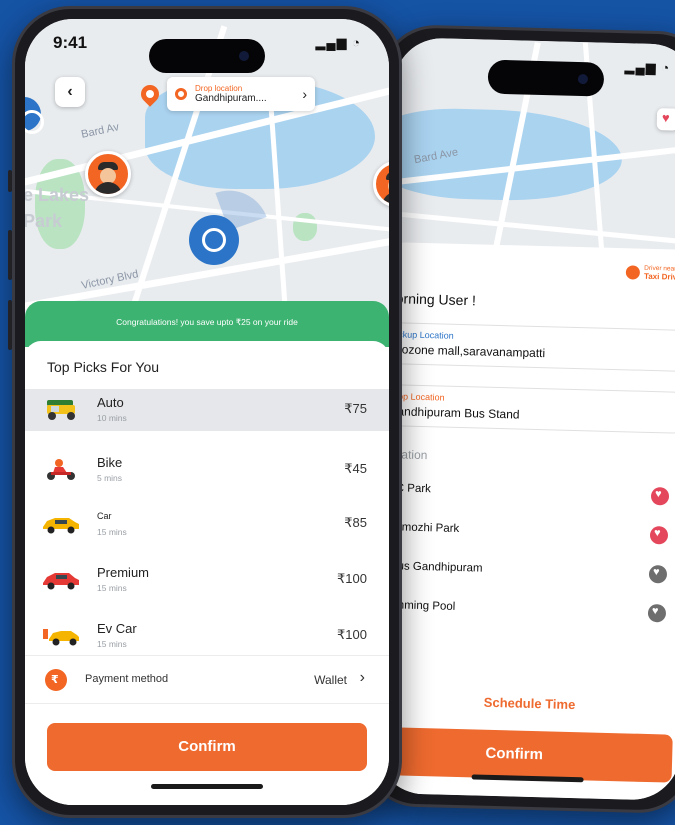  I want to click on driver-nearby-badge: Driver nearby Taxi Driver, so click(650, 273).